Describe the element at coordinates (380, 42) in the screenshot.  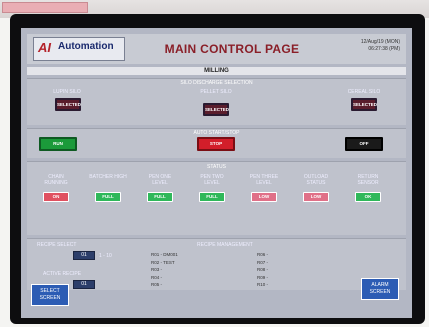
I see `date-text: 12/Aug/19 (MON)` at that location.